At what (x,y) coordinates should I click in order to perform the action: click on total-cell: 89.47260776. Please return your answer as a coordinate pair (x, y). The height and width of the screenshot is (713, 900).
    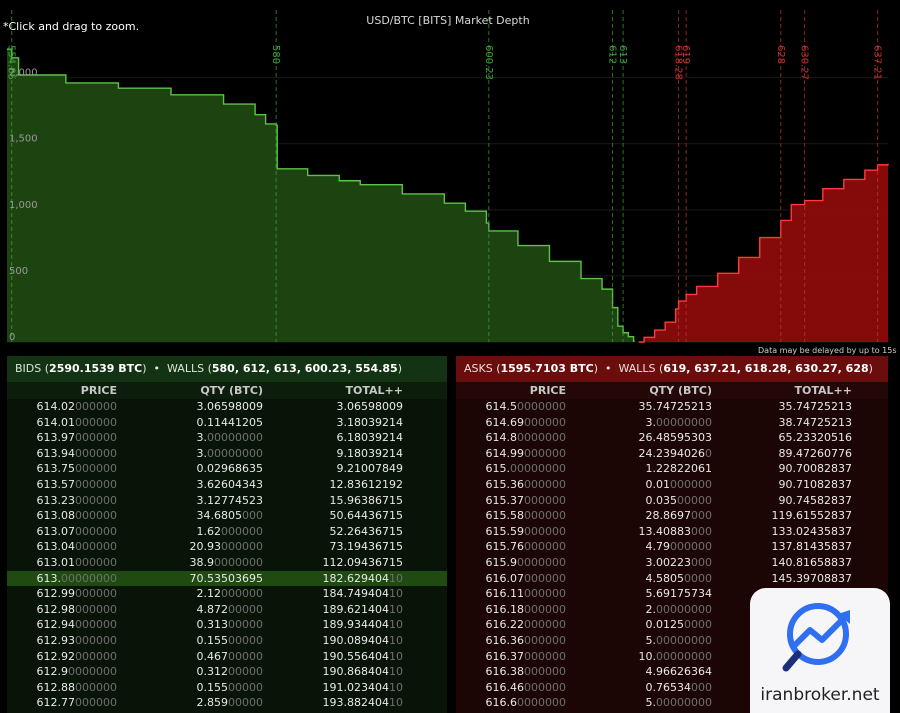
    Looking at the image, I should click on (782, 454).